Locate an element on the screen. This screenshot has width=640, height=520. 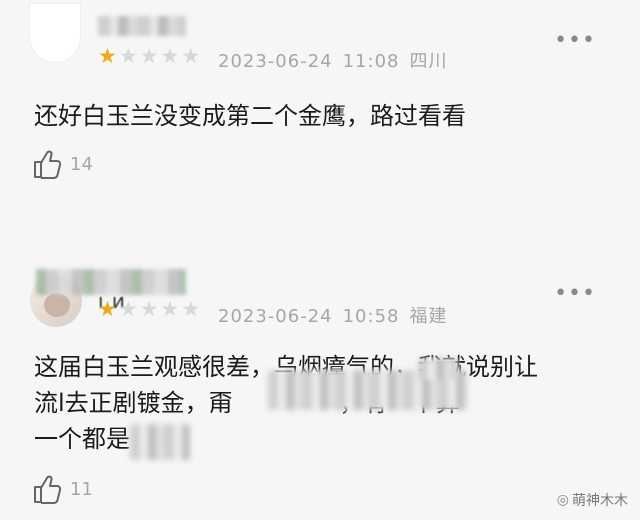
like-button: 11 is located at coordinates (62, 489).